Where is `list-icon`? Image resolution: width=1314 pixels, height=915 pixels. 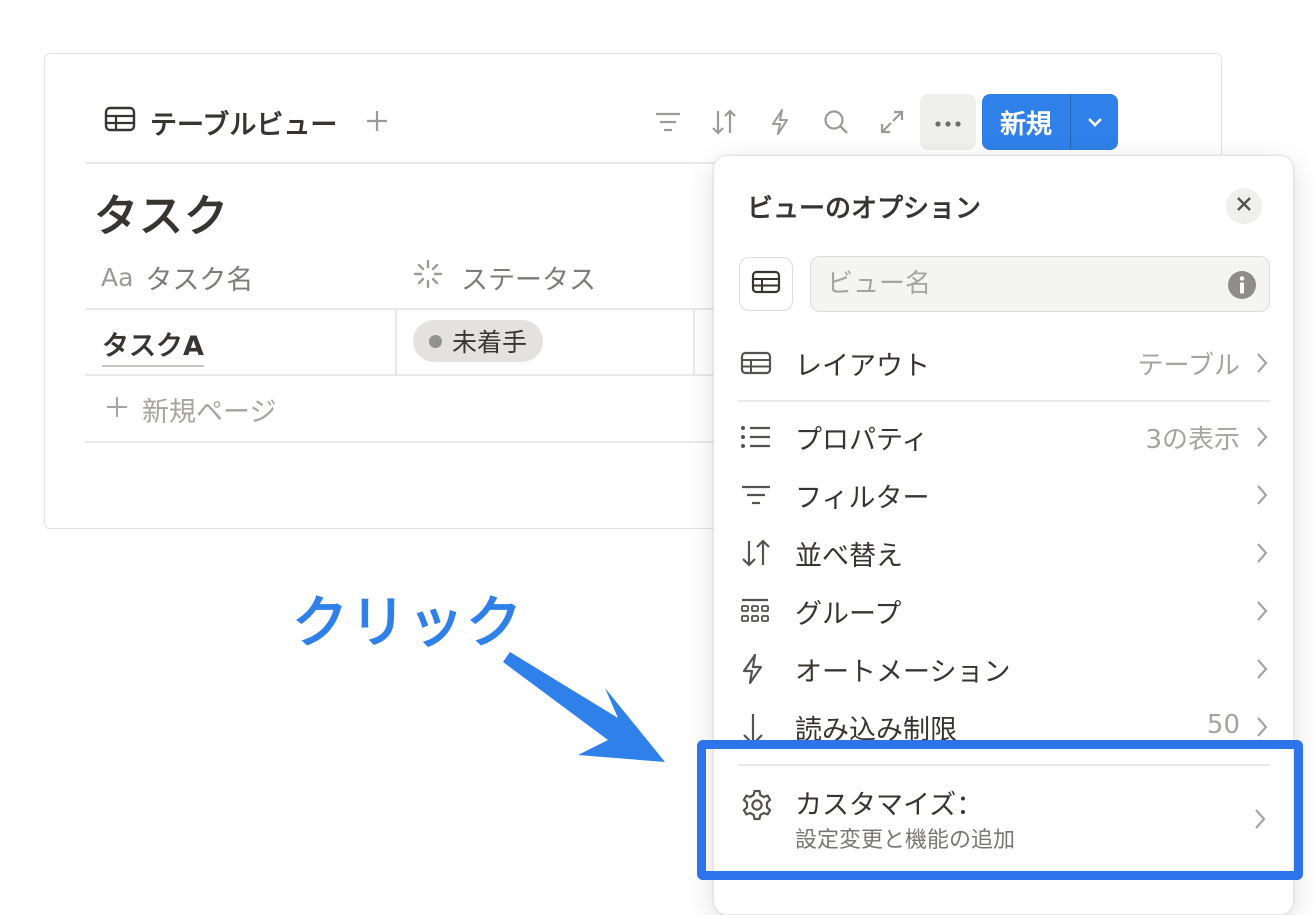
list-icon is located at coordinates (759, 437).